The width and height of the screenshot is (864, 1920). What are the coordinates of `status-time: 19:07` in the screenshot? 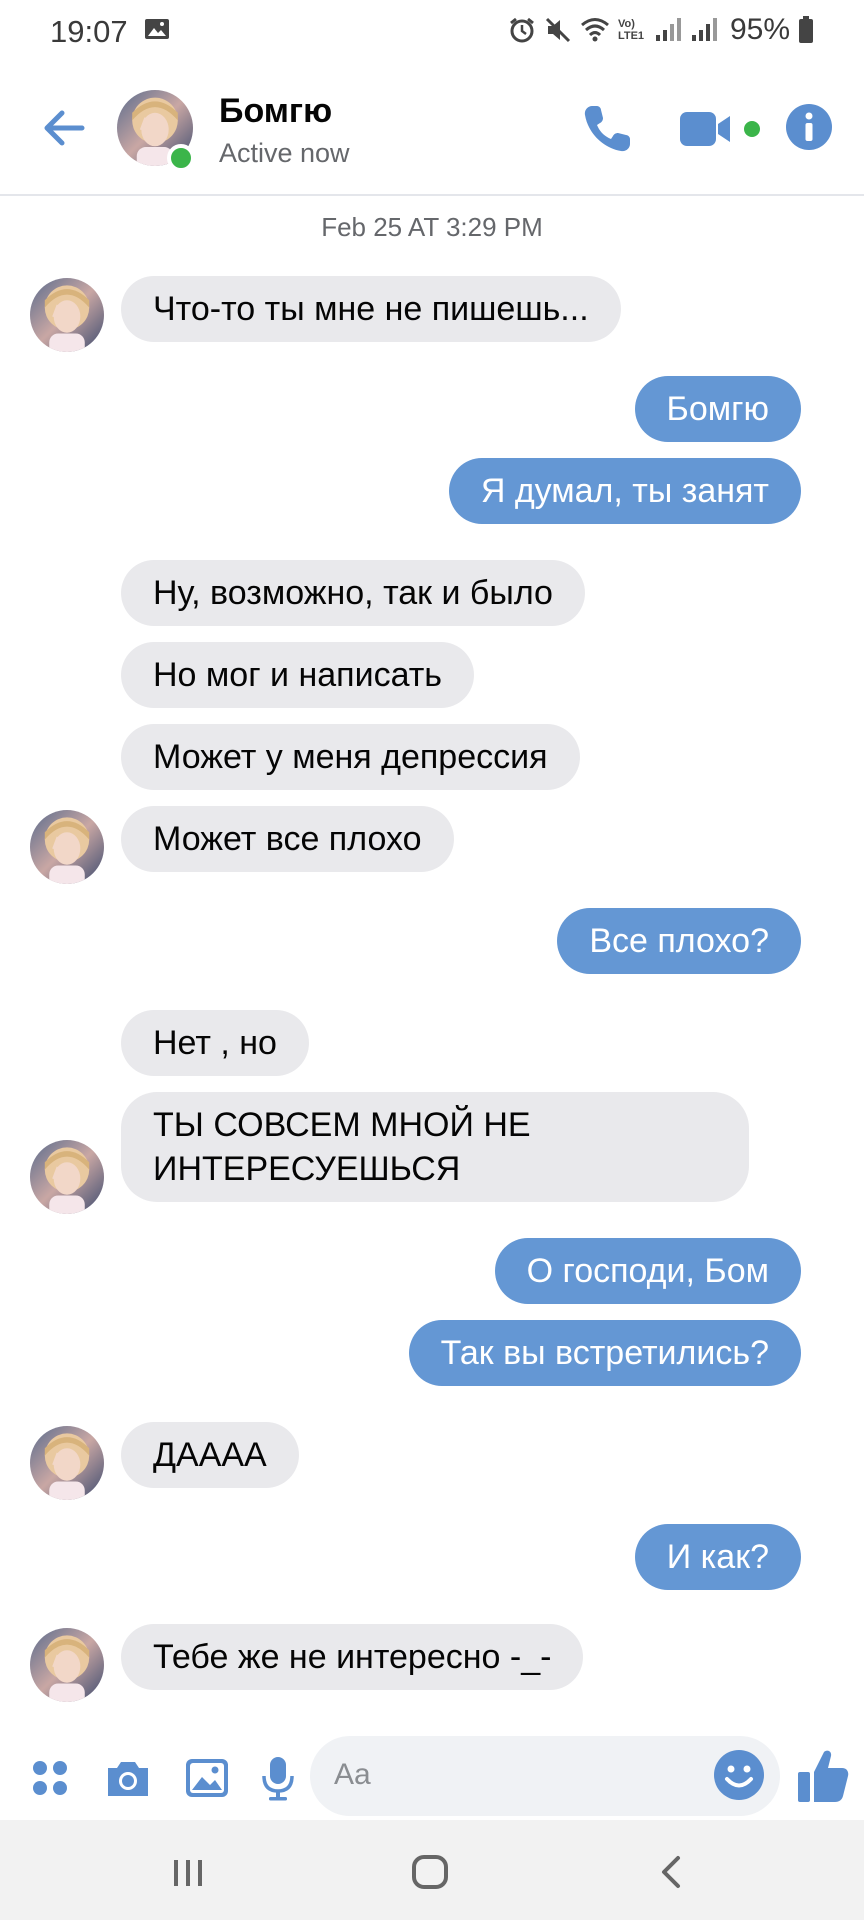 It's located at (89, 31).